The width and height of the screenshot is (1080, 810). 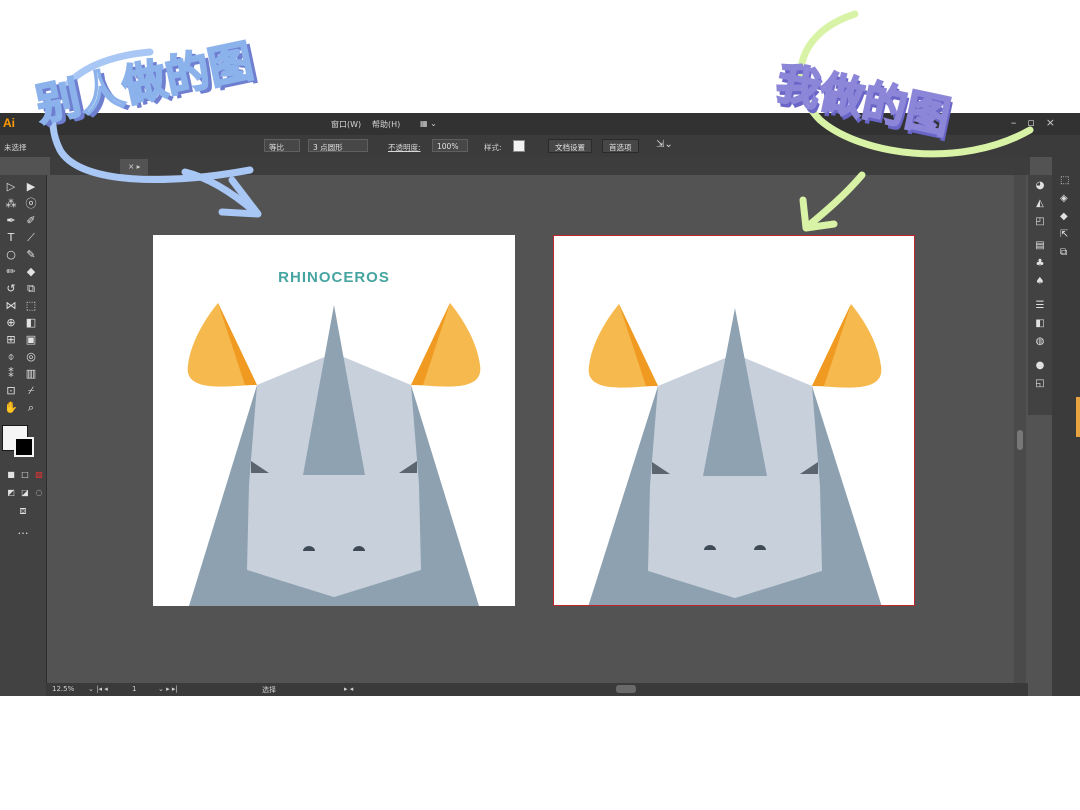 I want to click on right-arrow, so click(x=835, y=200).